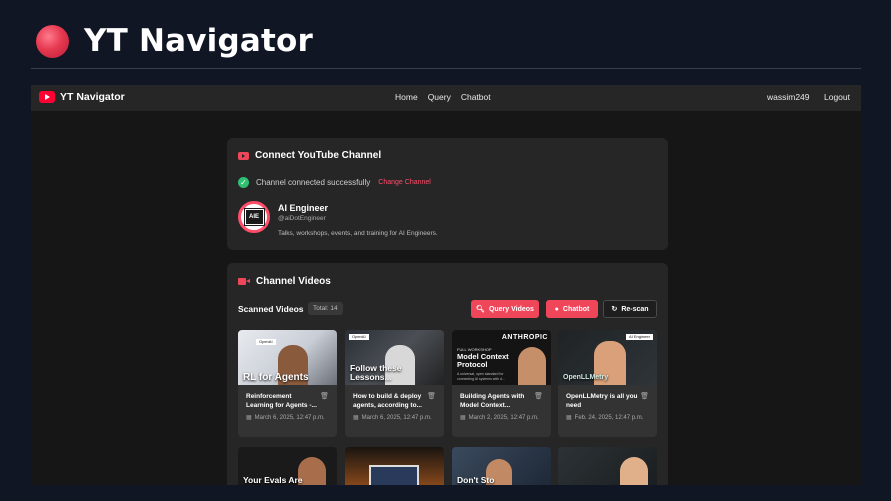 The width and height of the screenshot is (891, 501). I want to click on chatbot-button: ● Chatbot, so click(572, 309).